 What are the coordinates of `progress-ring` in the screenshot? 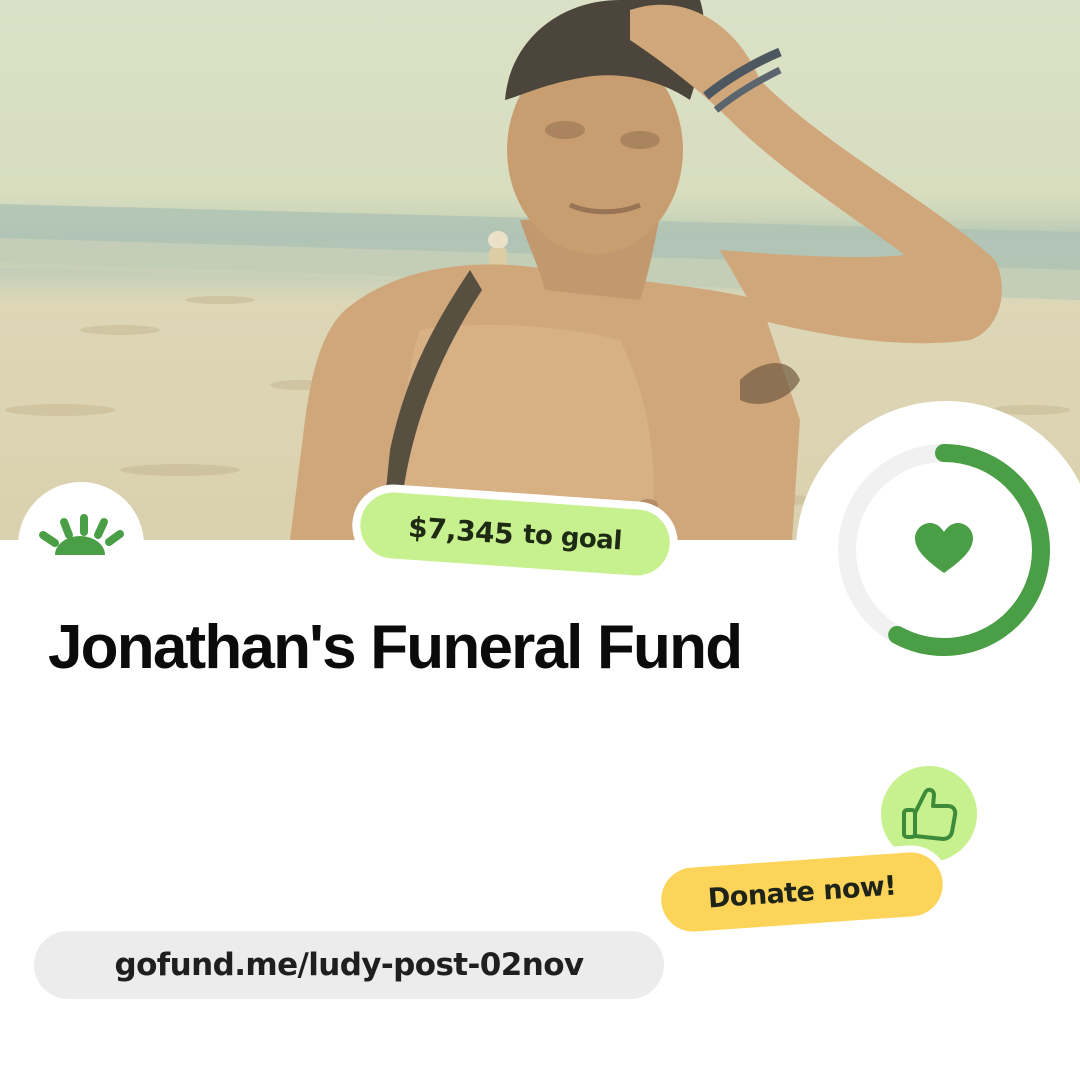 It's located at (944, 550).